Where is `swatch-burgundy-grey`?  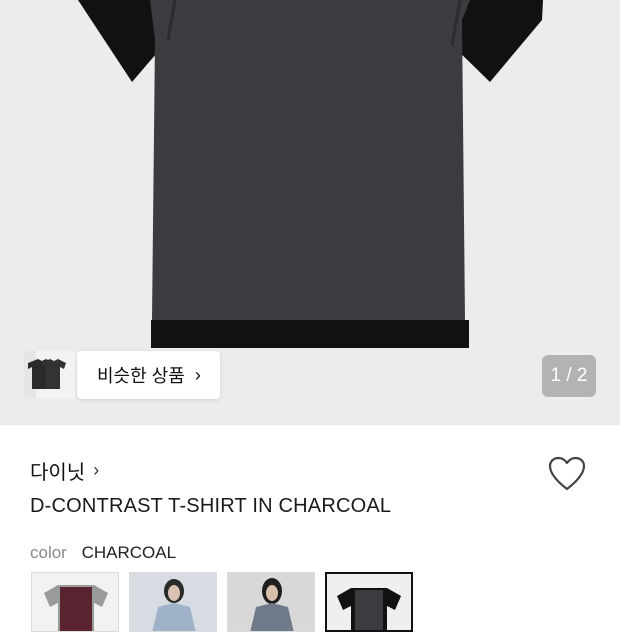 swatch-burgundy-grey is located at coordinates (75, 602).